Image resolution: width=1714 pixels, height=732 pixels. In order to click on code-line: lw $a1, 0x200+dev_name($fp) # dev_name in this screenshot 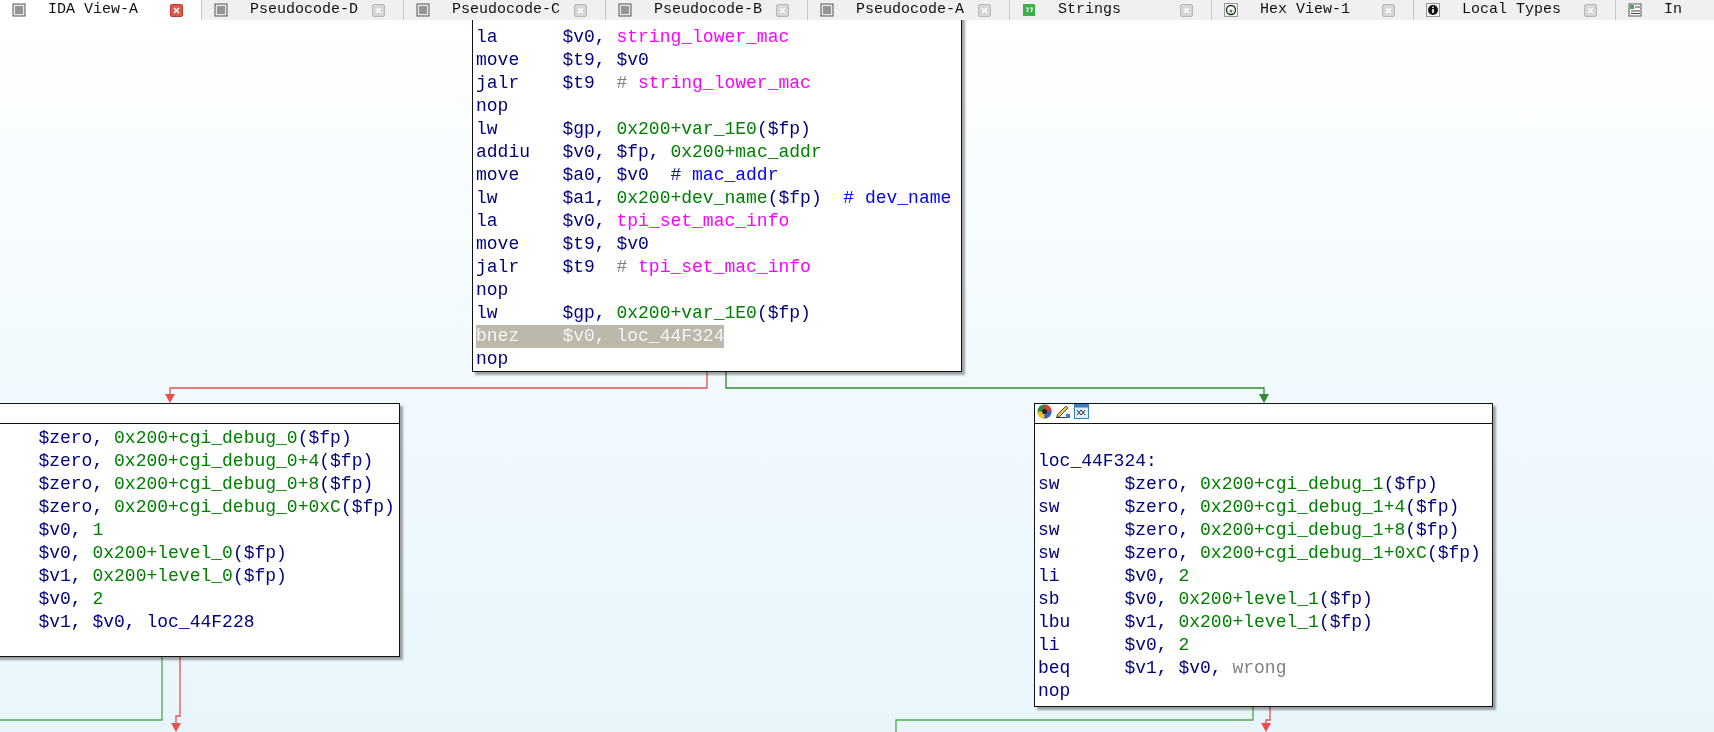, I will do `click(714, 198)`.